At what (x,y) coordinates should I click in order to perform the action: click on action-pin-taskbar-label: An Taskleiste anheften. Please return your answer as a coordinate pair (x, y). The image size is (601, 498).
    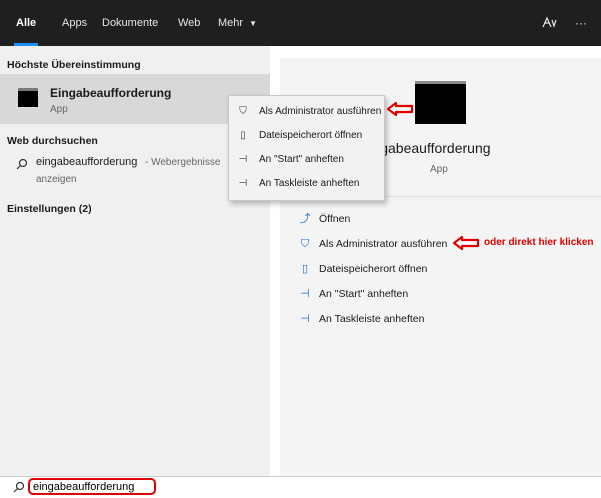
    Looking at the image, I should click on (372, 319).